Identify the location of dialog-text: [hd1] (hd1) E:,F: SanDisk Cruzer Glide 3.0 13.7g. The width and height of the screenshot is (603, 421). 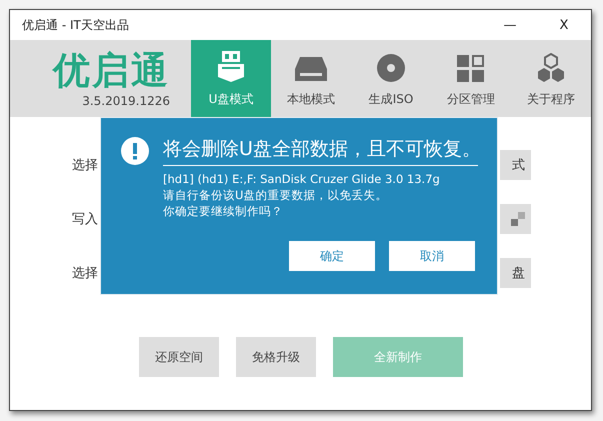
(302, 179).